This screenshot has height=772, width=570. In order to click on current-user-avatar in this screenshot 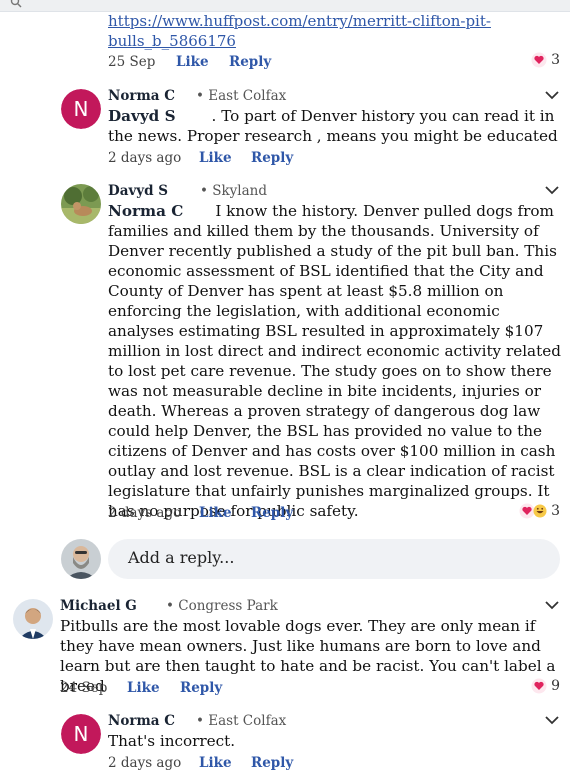, I will do `click(81, 559)`.